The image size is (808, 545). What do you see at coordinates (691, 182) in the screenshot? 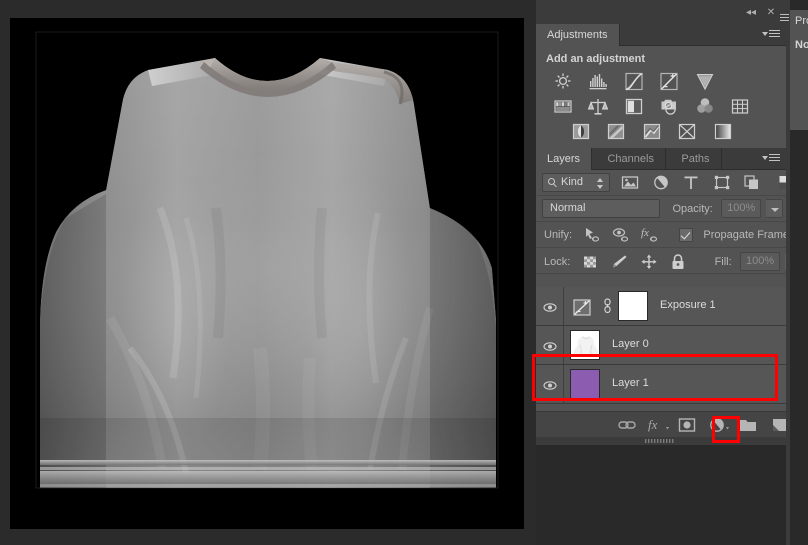
I see `filter-type-layers-icon` at bounding box center [691, 182].